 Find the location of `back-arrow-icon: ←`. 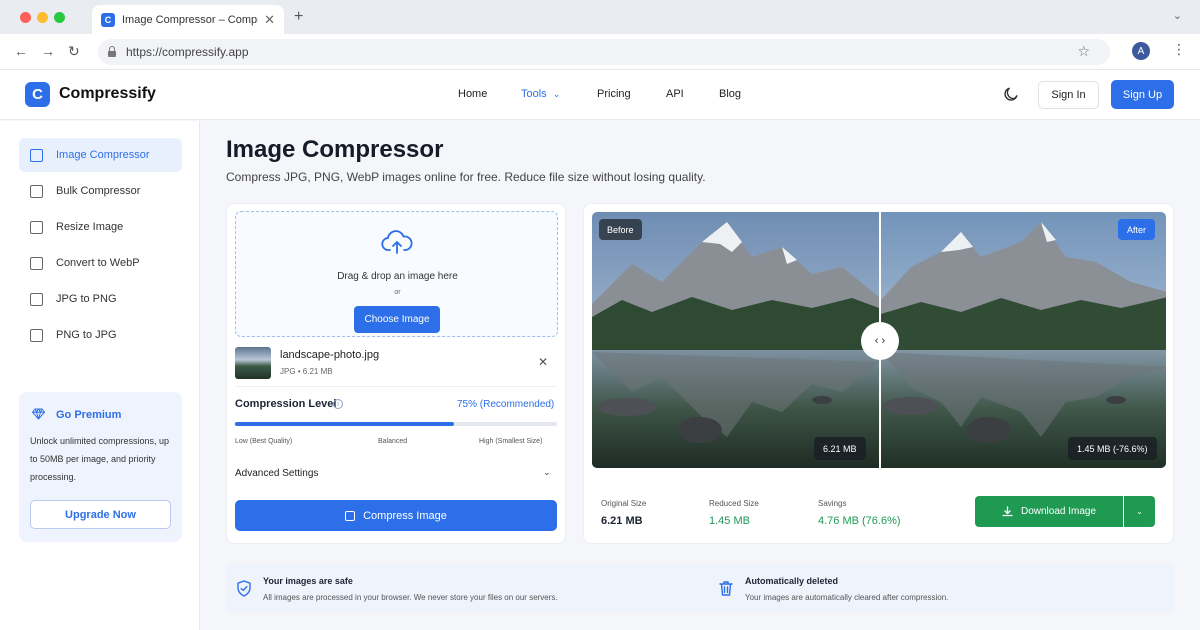

back-arrow-icon: ← is located at coordinates (21, 51).